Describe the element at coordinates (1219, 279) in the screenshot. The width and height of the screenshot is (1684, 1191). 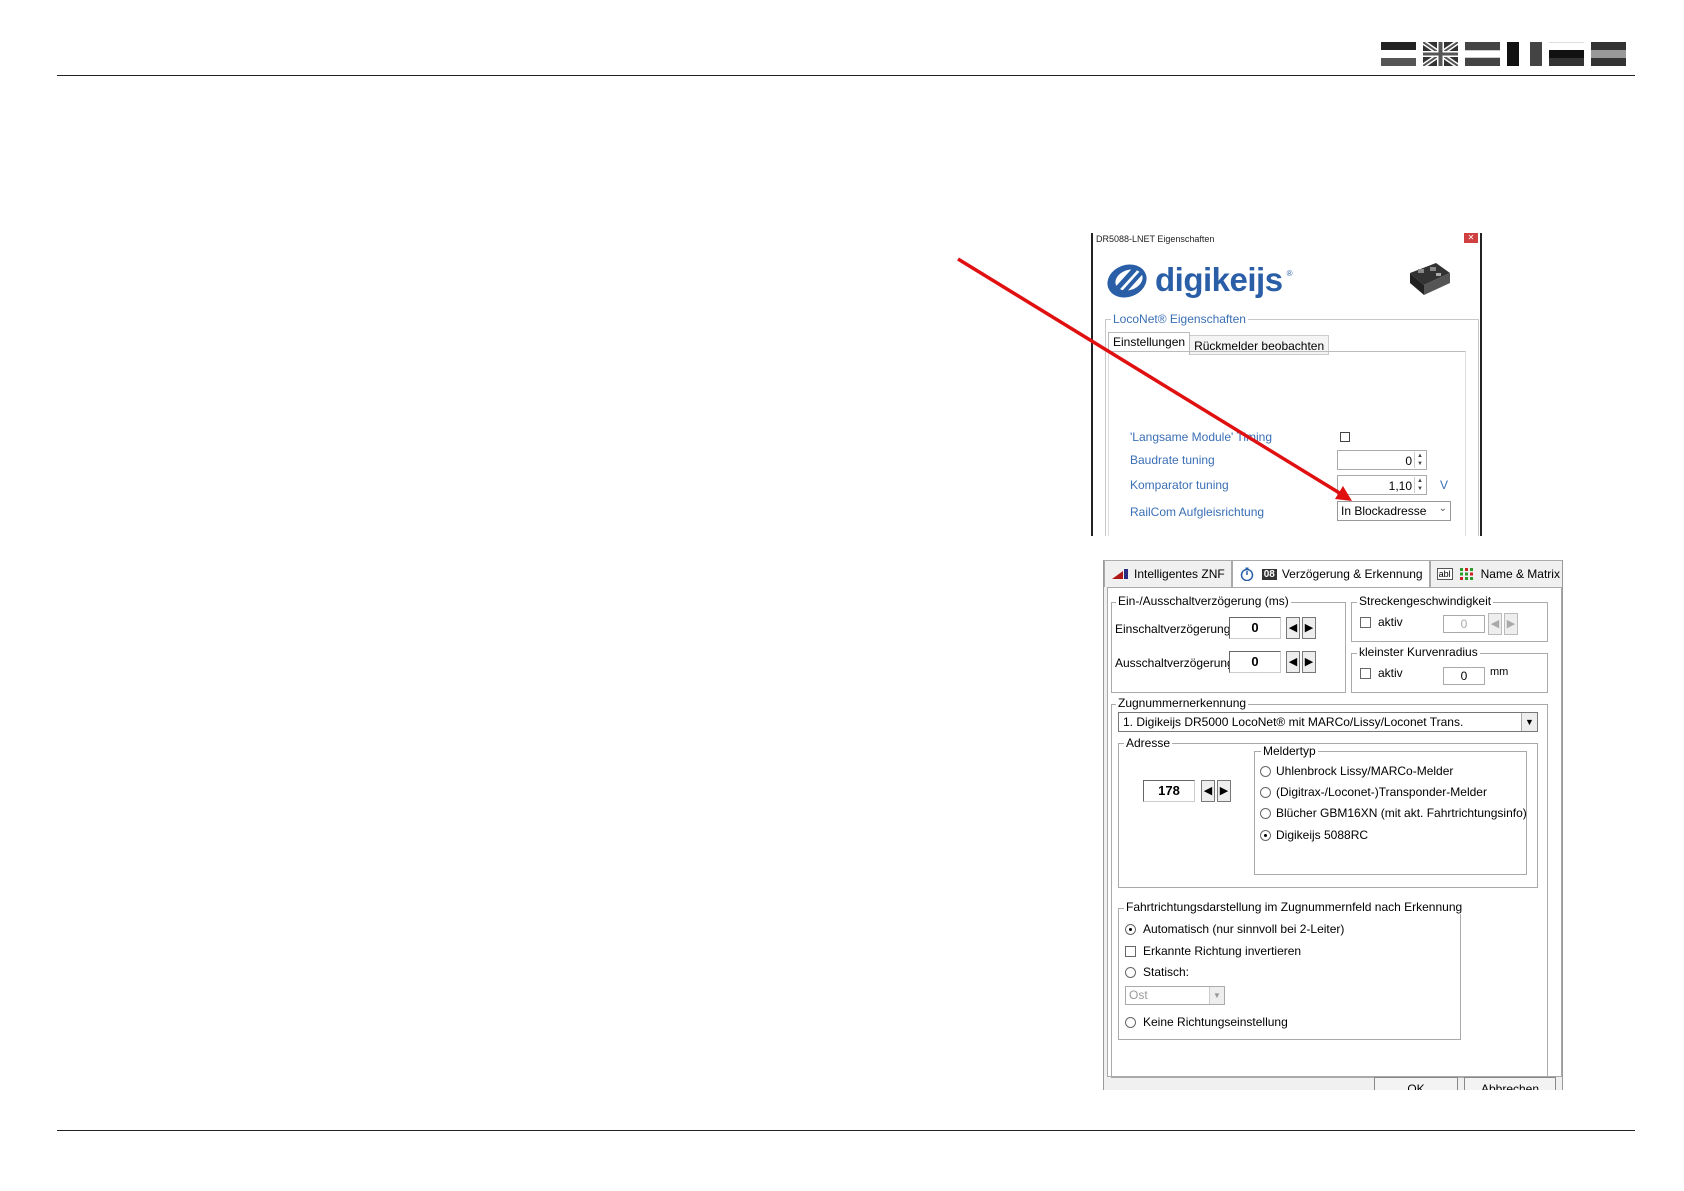
I see `logo-text: digikeijs` at that location.